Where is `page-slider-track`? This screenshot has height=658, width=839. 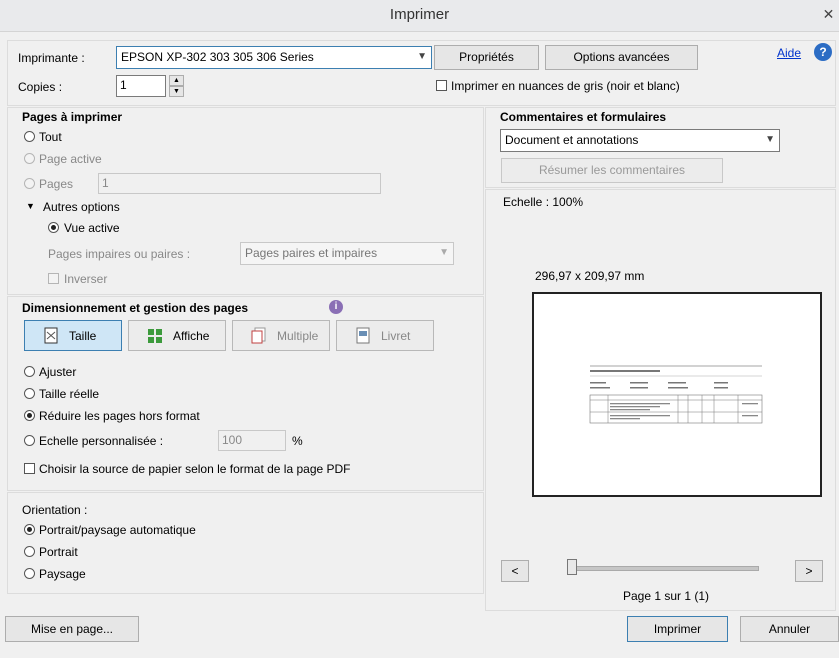
page-slider-track is located at coordinates (663, 568).